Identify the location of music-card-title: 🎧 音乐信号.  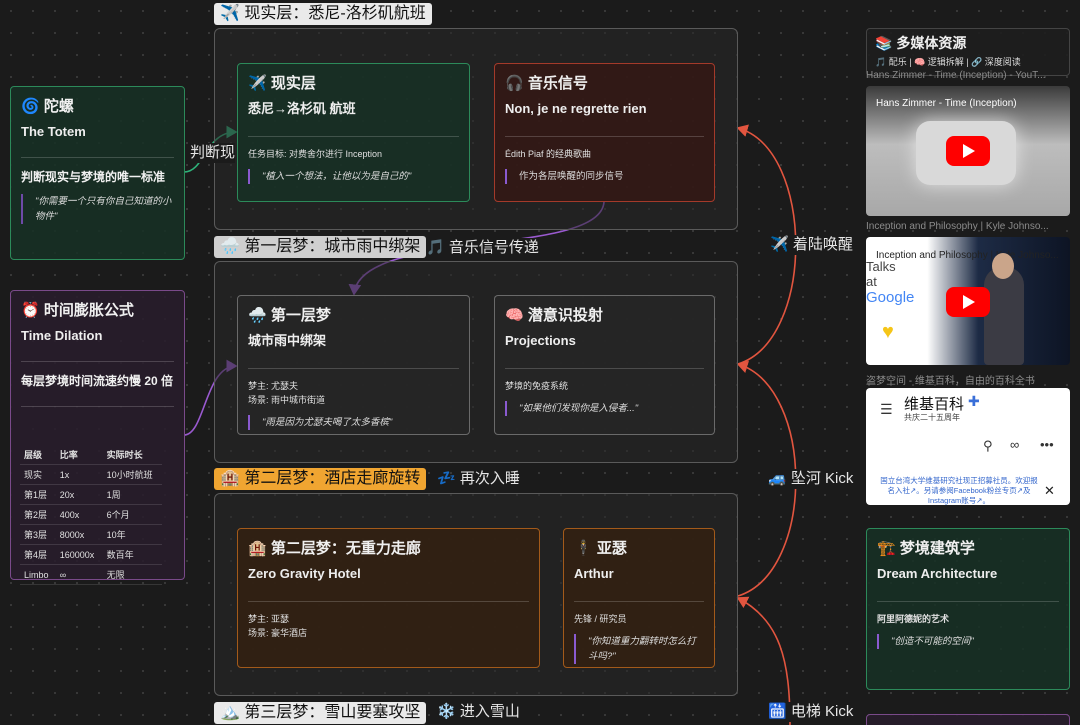
(546, 83).